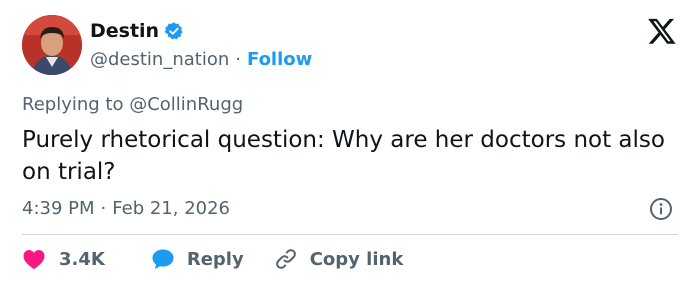  I want to click on author-name: Destin, so click(124, 31).